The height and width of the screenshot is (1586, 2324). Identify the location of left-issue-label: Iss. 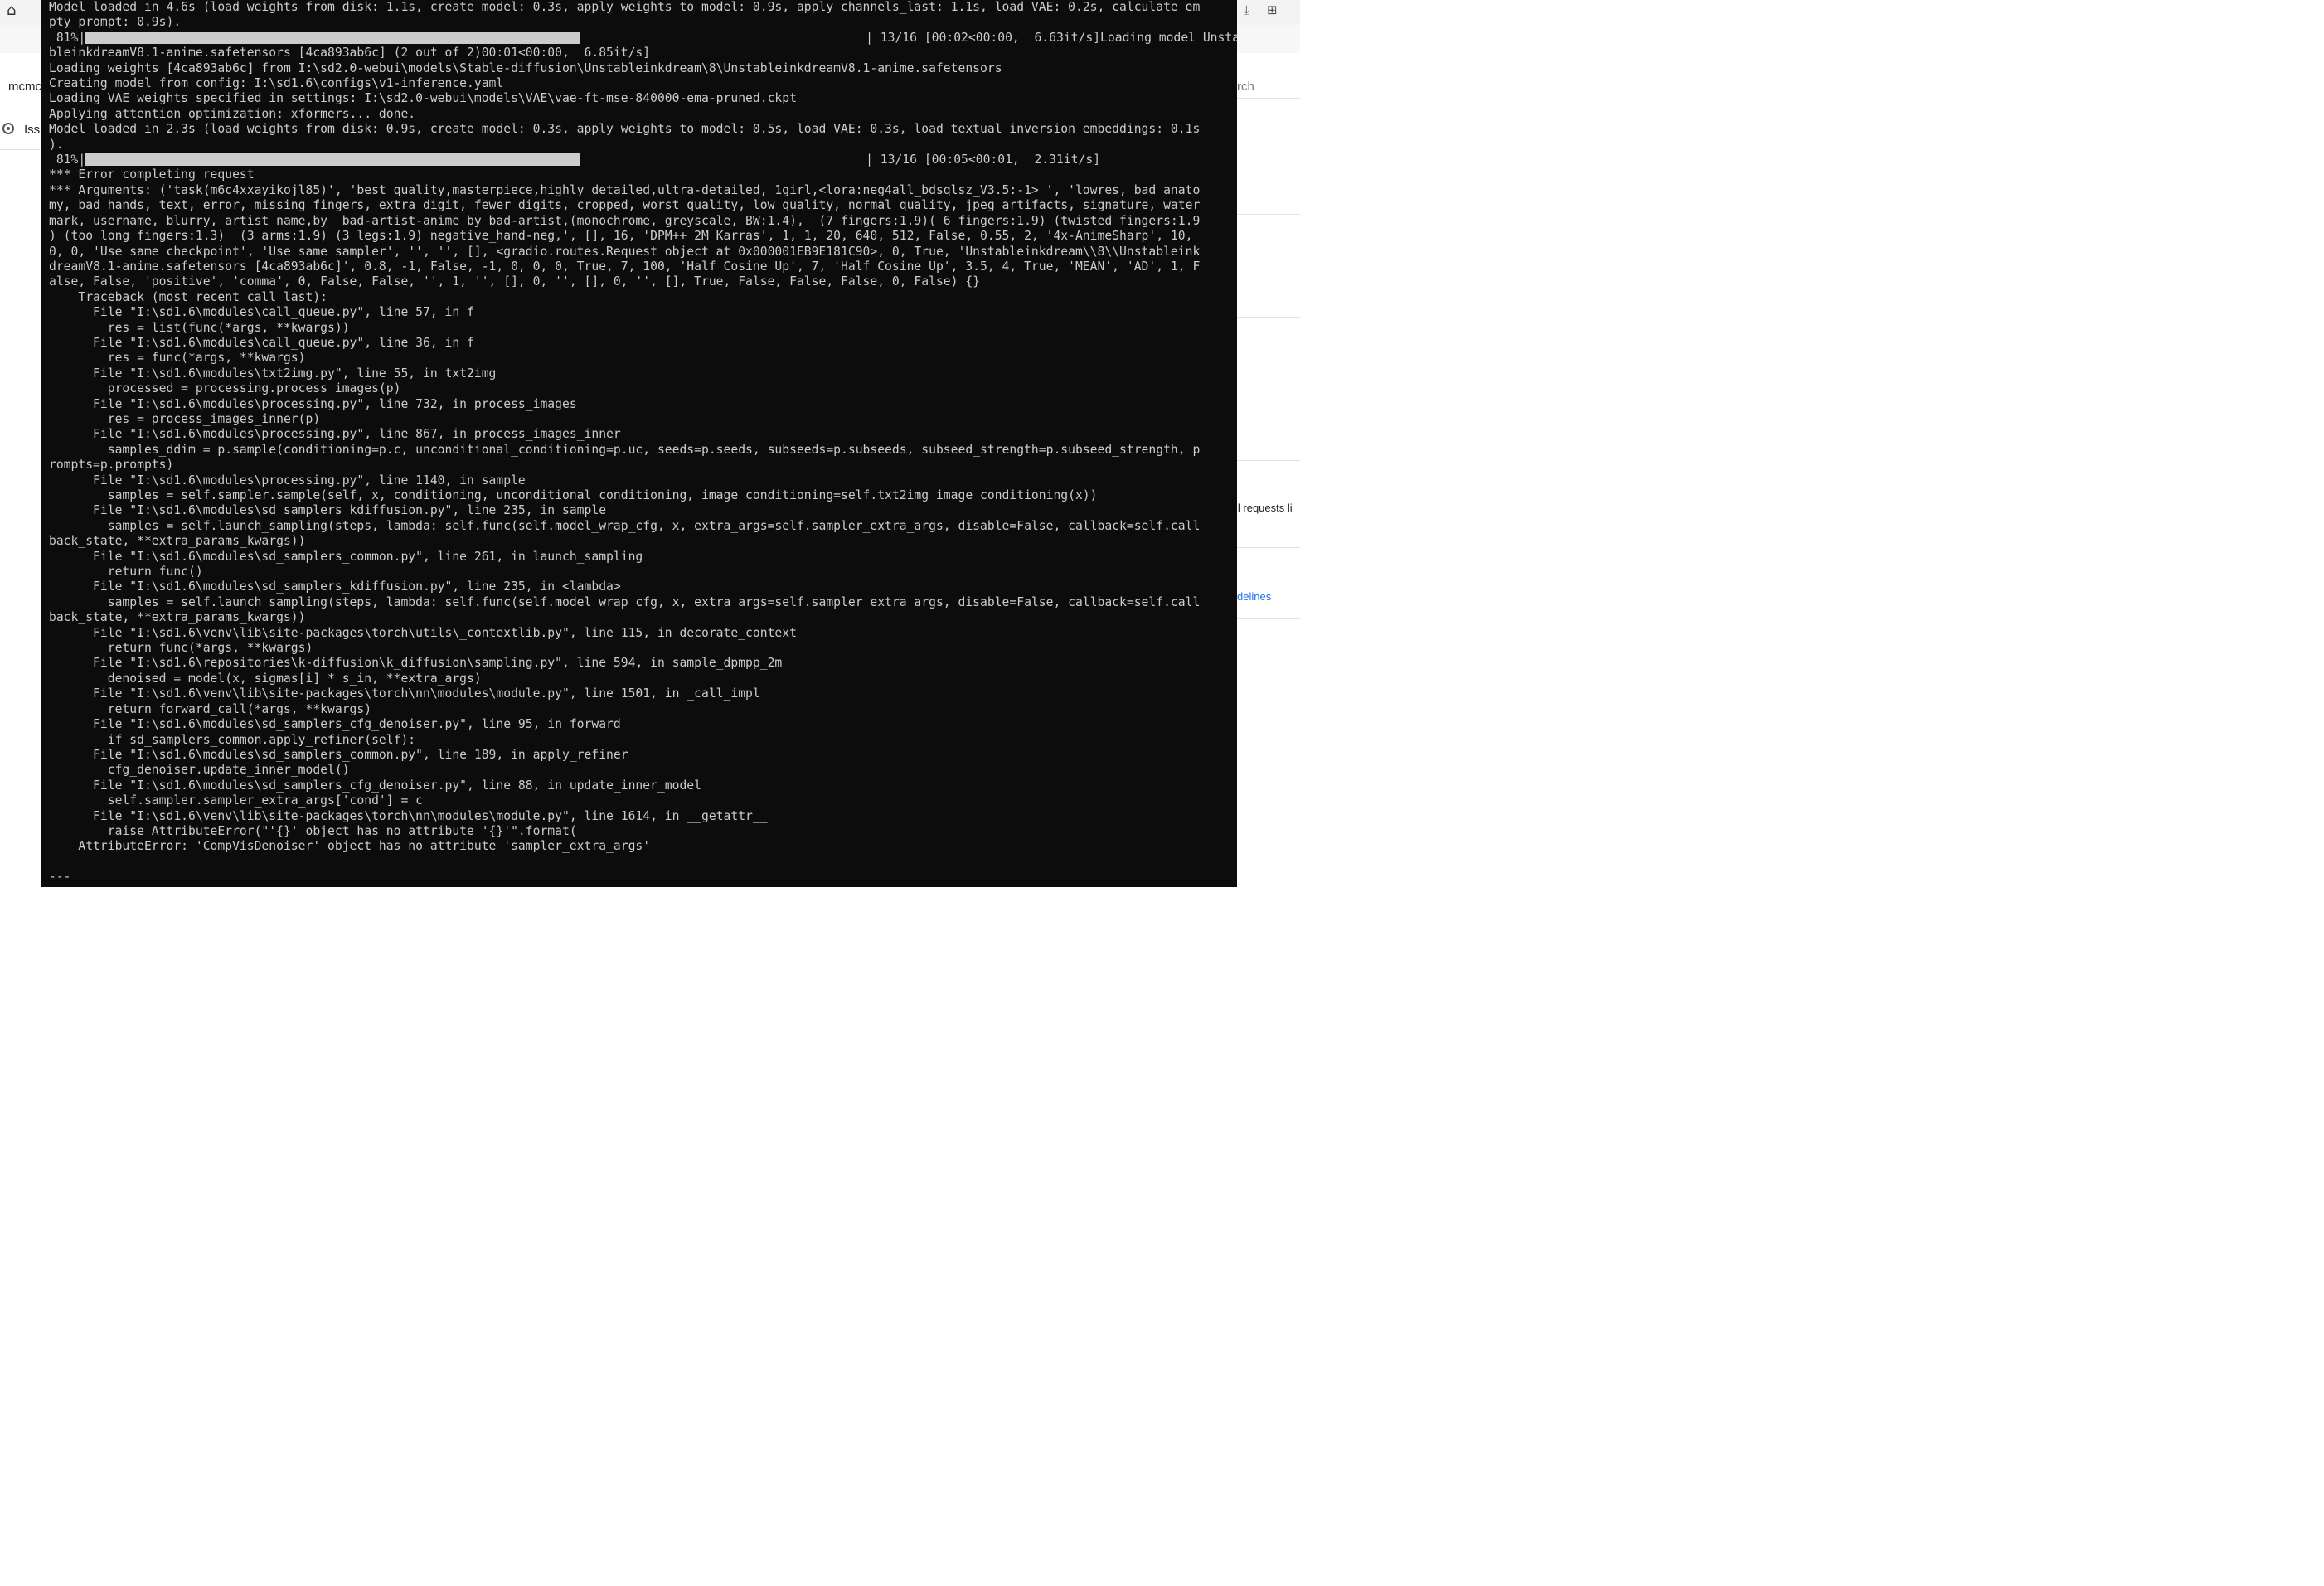
(32, 130).